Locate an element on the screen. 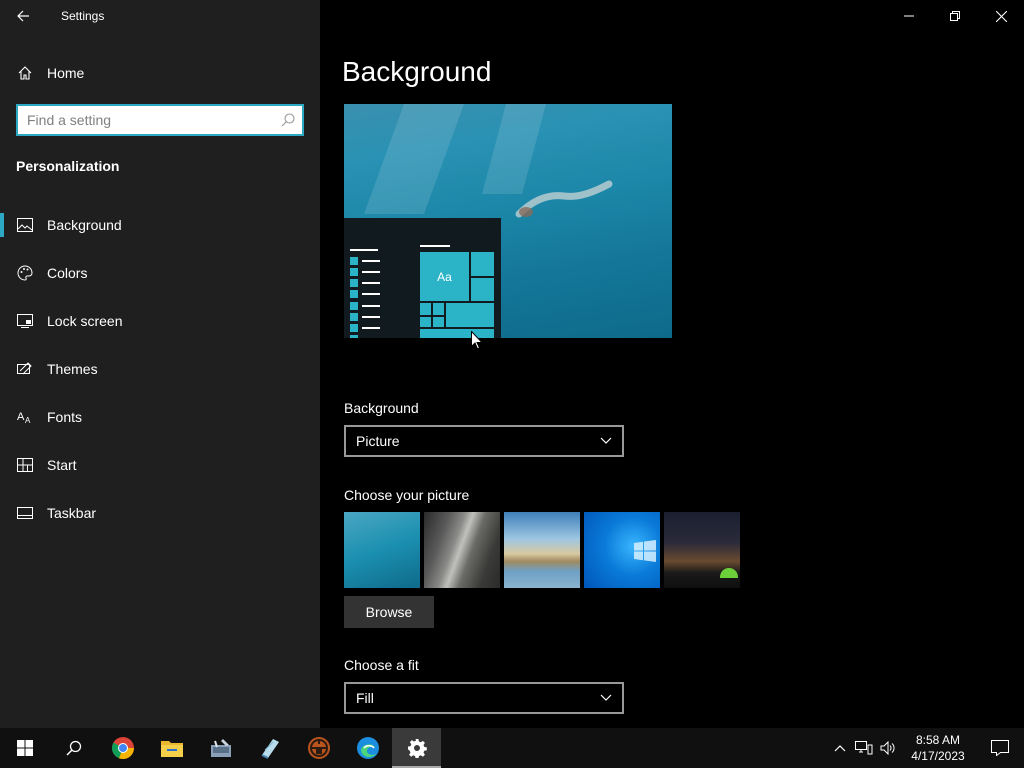 Image resolution: width=1024 pixels, height=768 pixels. choose-fit-label: Choose a fit is located at coordinates (381, 665).